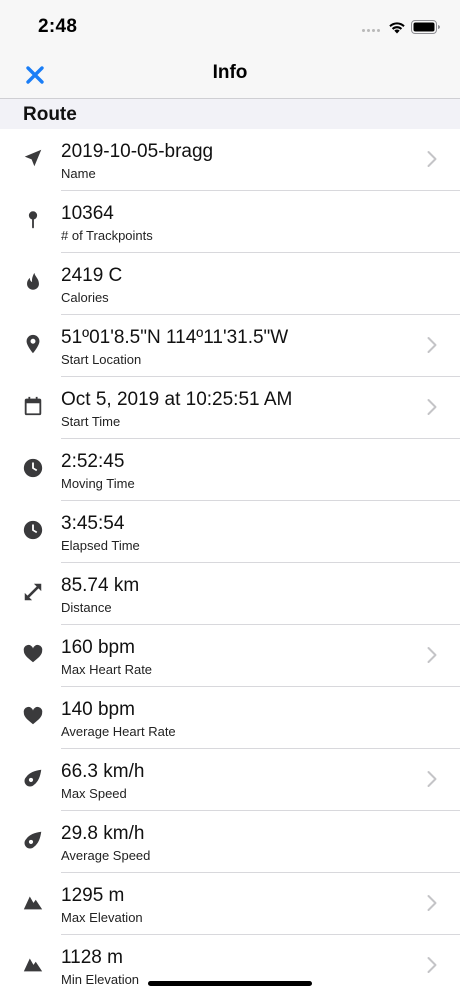 The image size is (460, 997). What do you see at coordinates (230, 983) in the screenshot?
I see `home-indicator` at bounding box center [230, 983].